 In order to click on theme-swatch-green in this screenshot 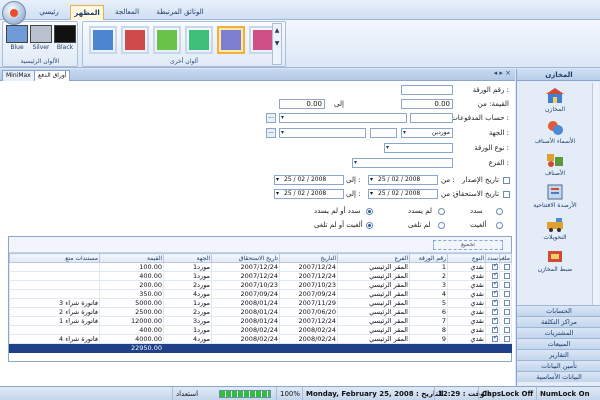, I will do `click(167, 40)`.